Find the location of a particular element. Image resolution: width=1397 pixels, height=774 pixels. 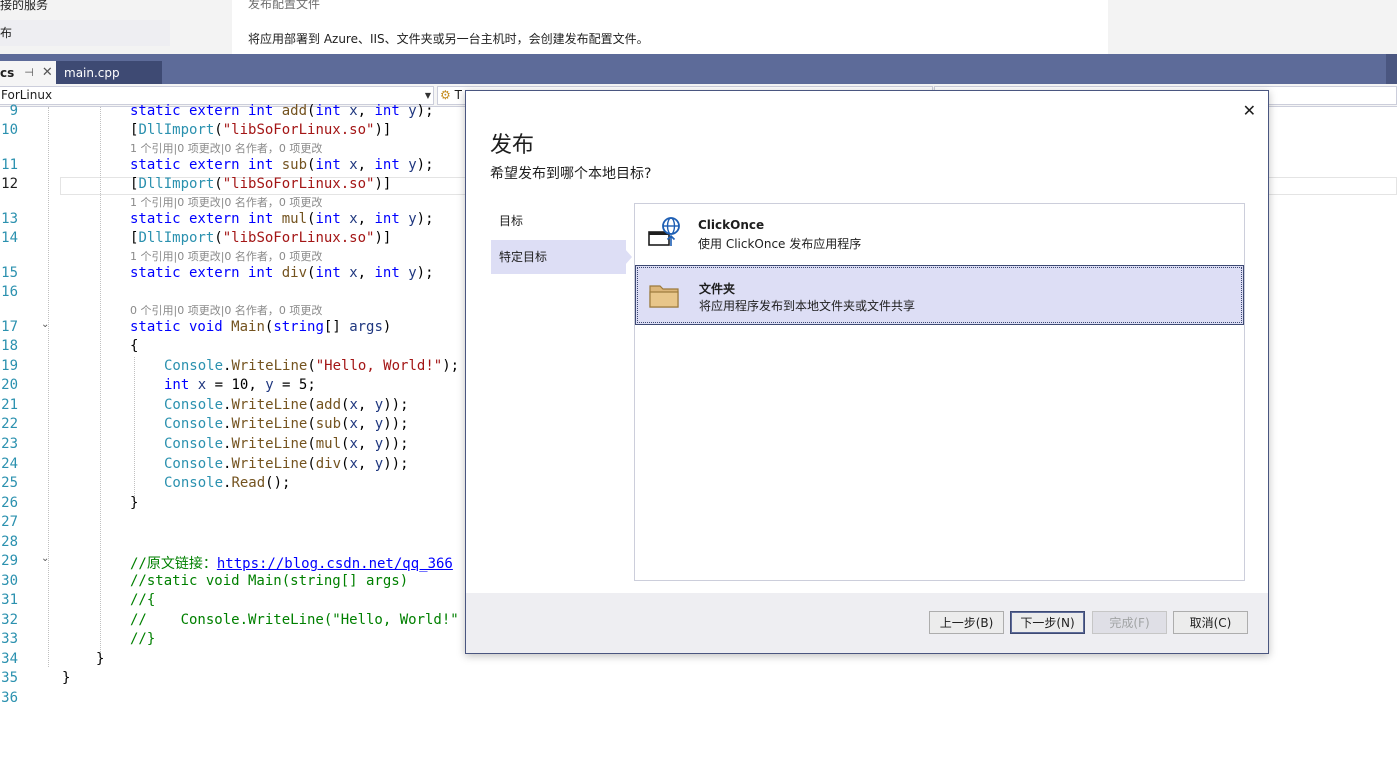

code-line: static extern int mul(int x, int y); is located at coordinates (282, 219).